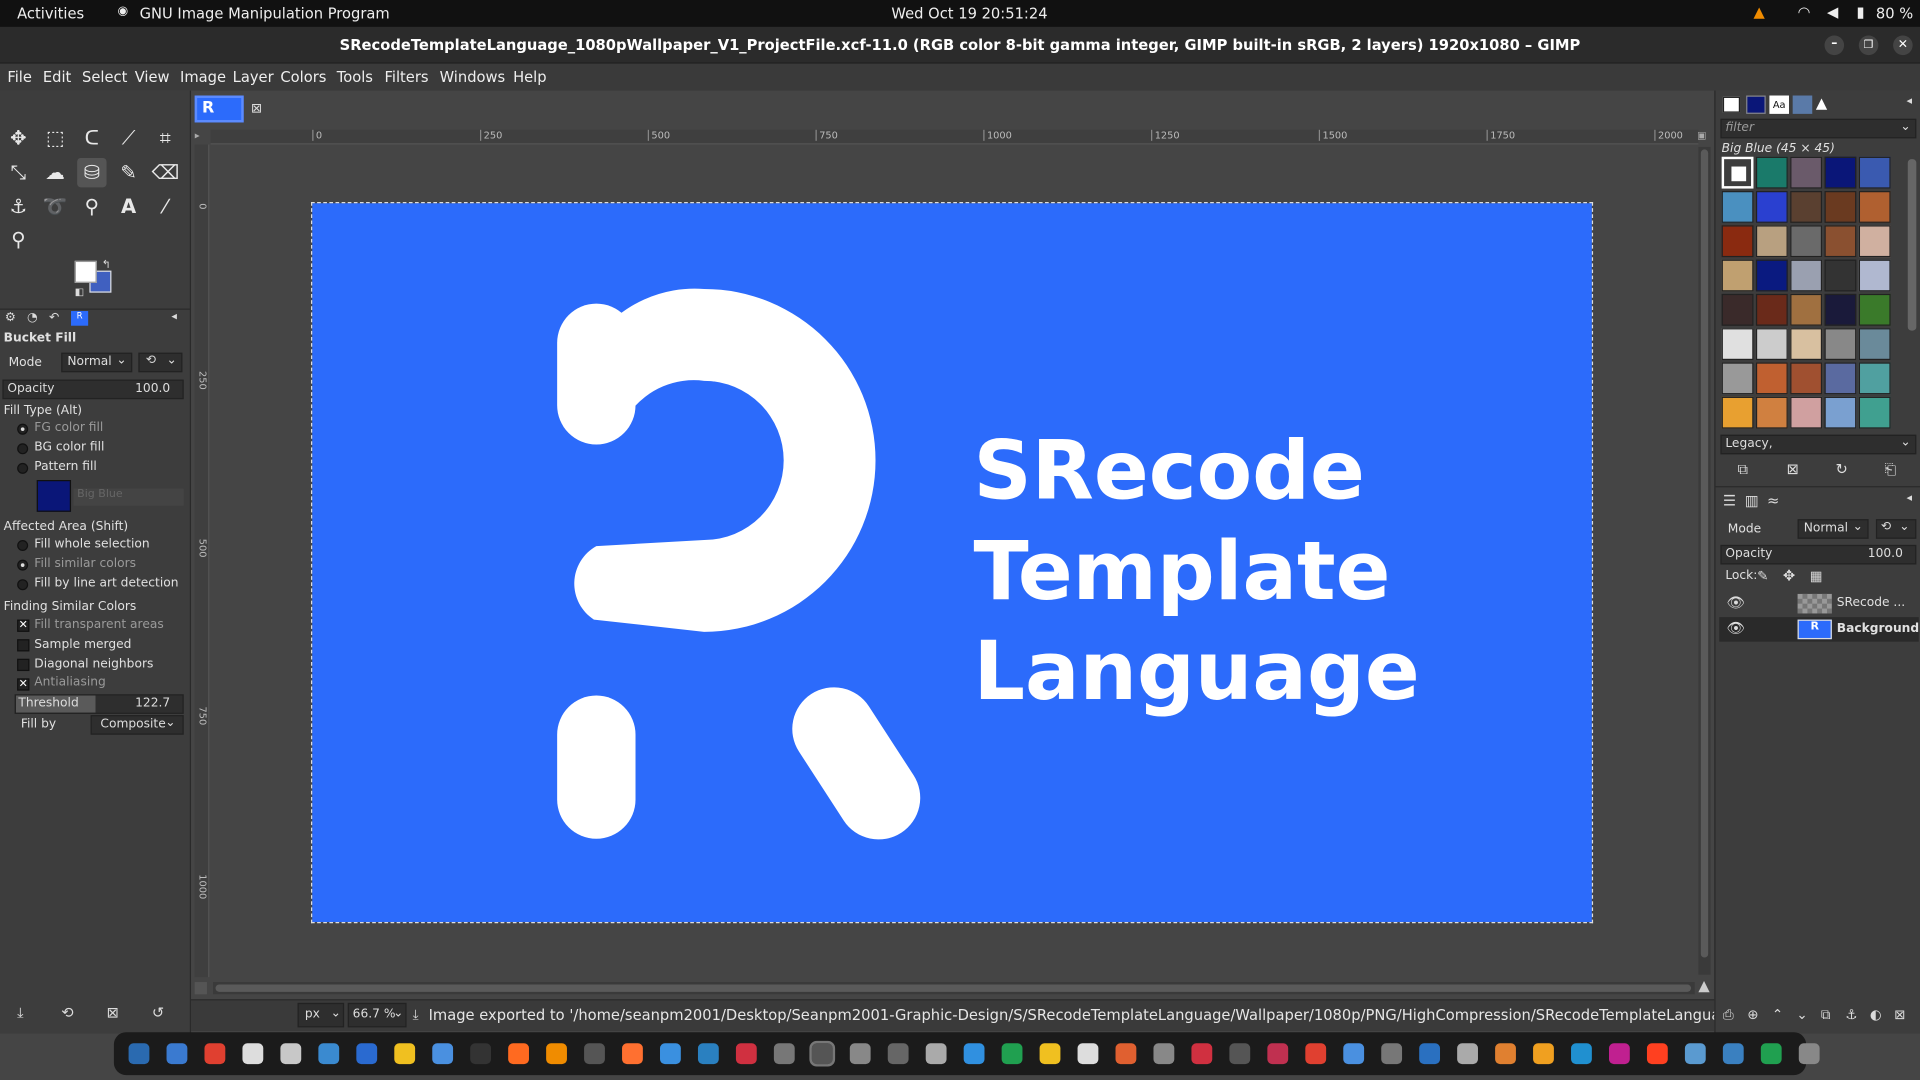 Image resolution: width=1920 pixels, height=1080 pixels. Describe the element at coordinates (253, 77) in the screenshot. I see `menu-layer: Layer` at that location.